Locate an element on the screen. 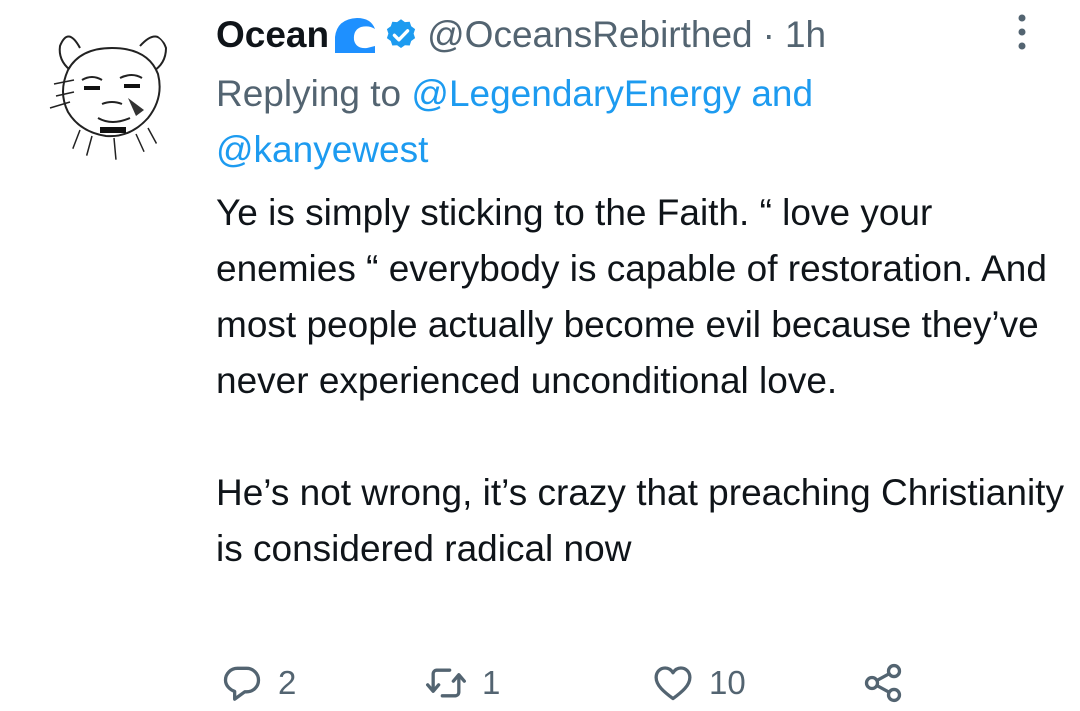 This screenshot has width=1080, height=711. like-button: 10 is located at coordinates (698, 683).